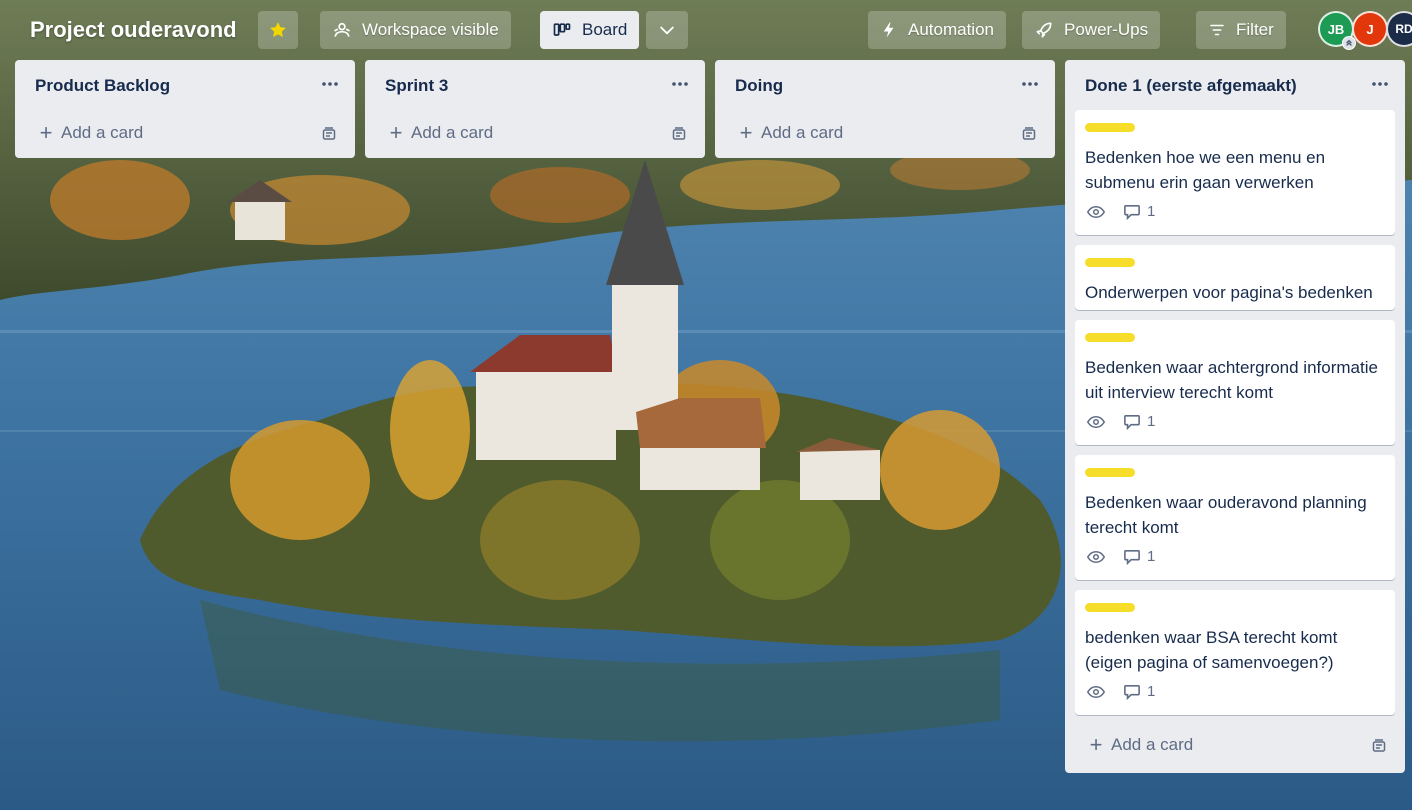  Describe the element at coordinates (1191, 86) in the screenshot. I see `list-title: Done 1 (eerste afgemaakt)` at that location.